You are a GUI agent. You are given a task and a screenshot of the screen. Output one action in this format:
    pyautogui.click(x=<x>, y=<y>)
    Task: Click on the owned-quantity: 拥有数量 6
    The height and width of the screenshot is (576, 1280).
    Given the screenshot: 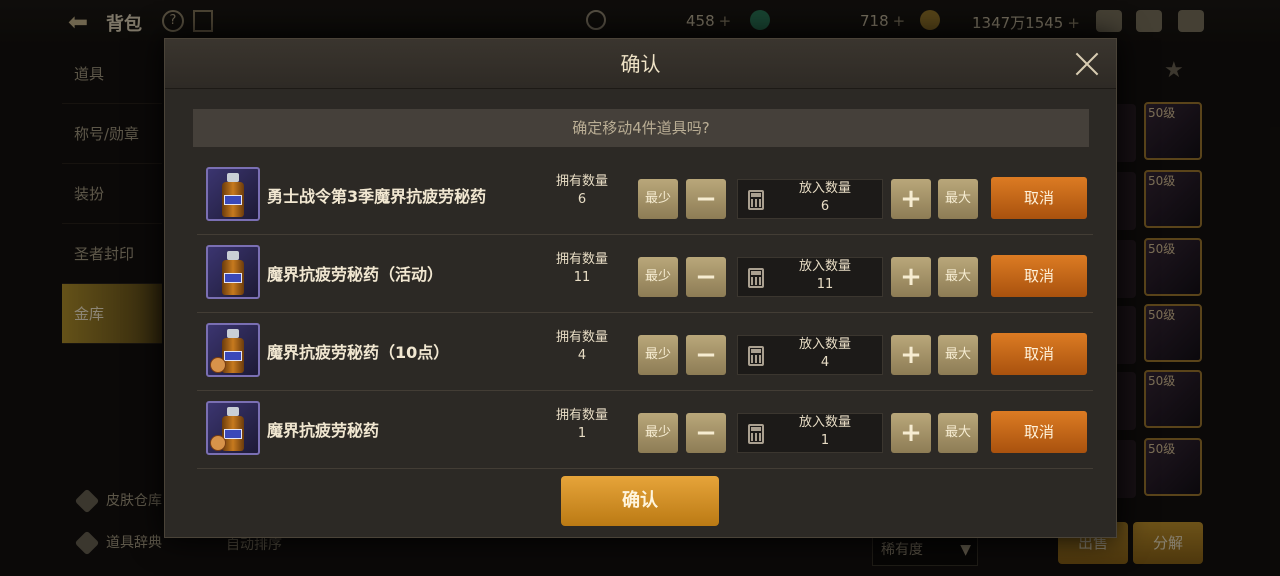 What is the action you would take?
    pyautogui.click(x=581, y=190)
    